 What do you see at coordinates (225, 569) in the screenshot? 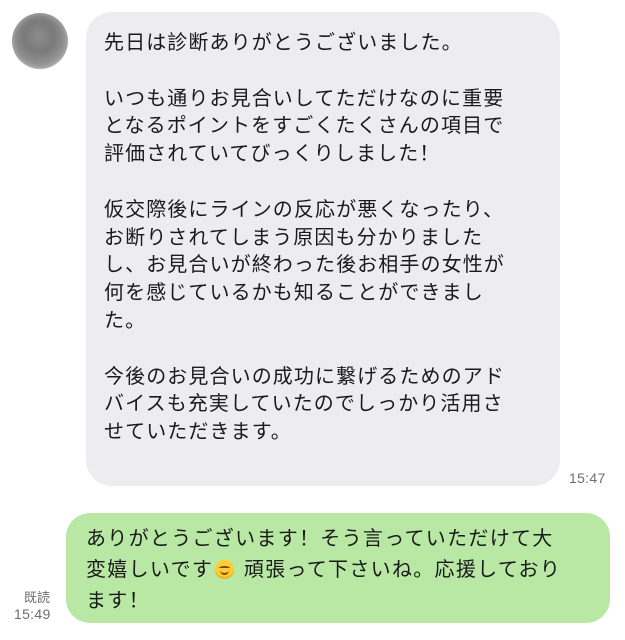
I see `smiling-face-emoji-icon` at bounding box center [225, 569].